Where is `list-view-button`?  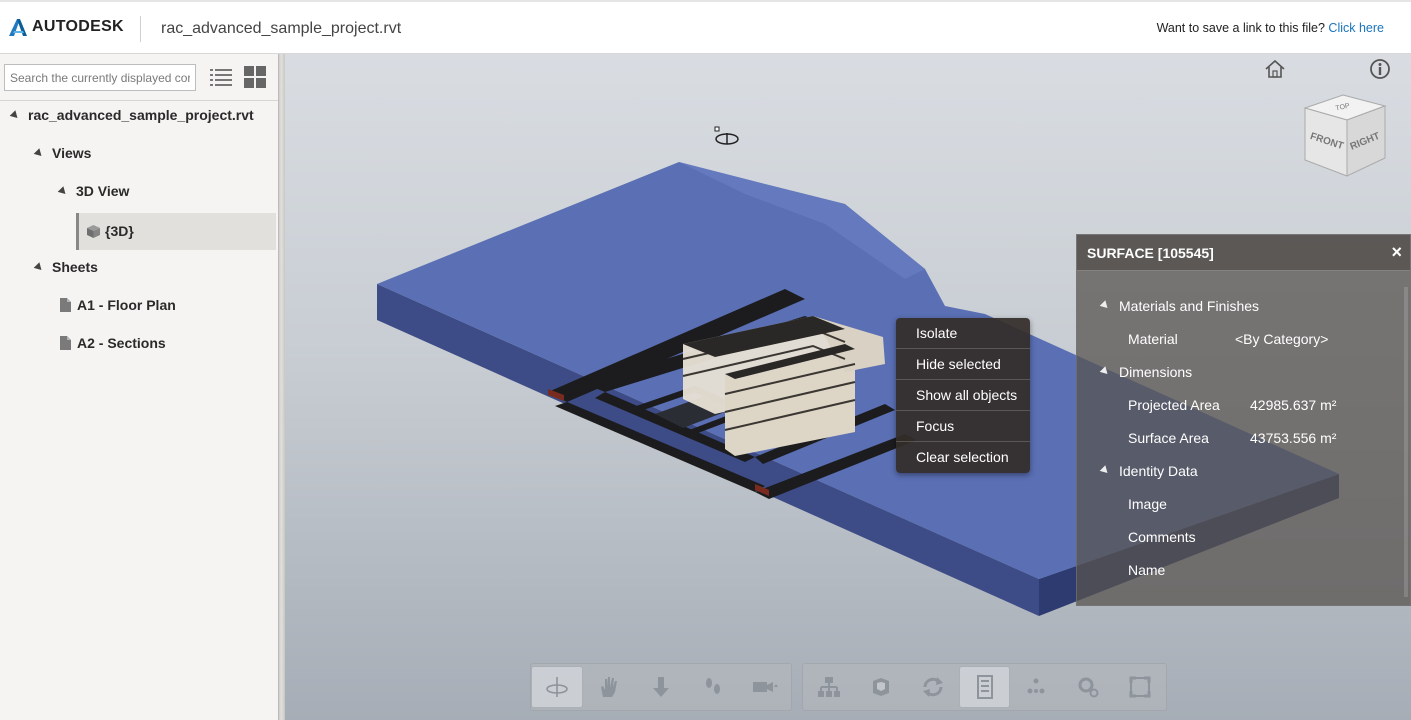
list-view-button is located at coordinates (221, 77).